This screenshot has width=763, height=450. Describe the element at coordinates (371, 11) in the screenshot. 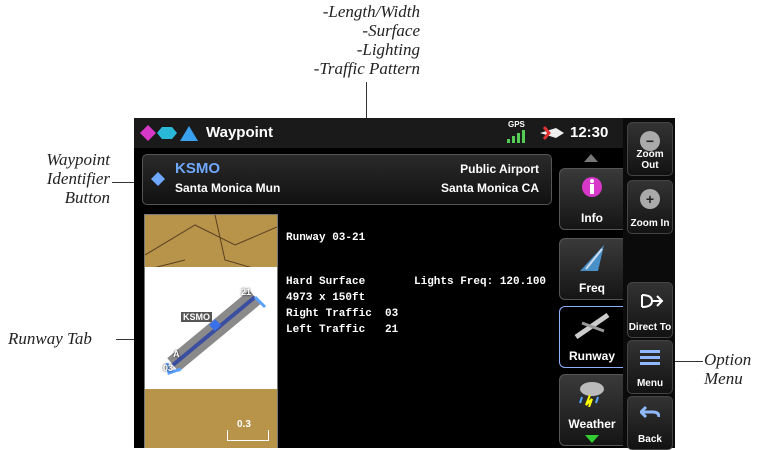

I see `callout-line: -Length/Width` at that location.